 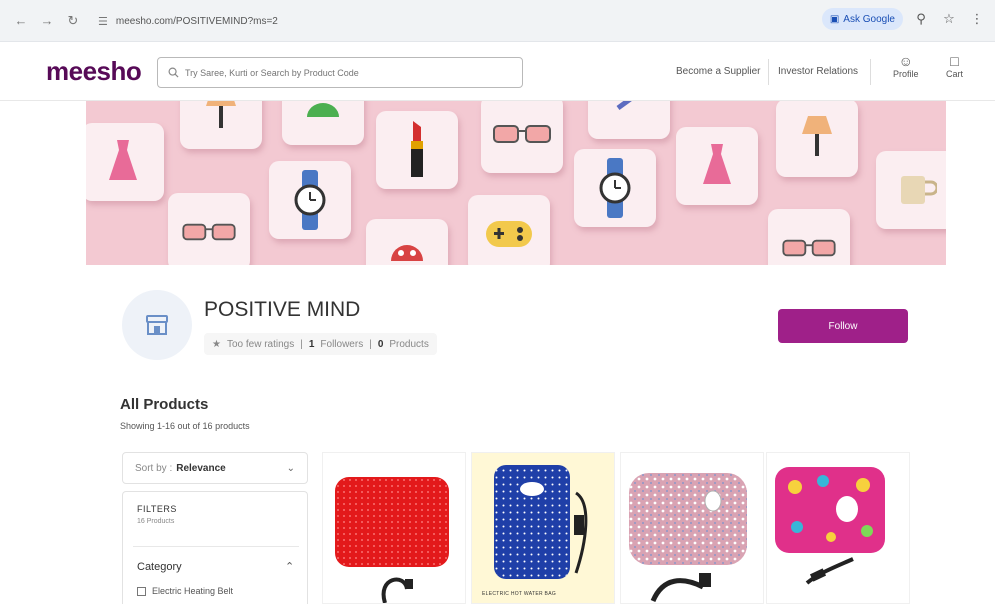 I want to click on pink-hot-water-bag-image, so click(x=688, y=538).